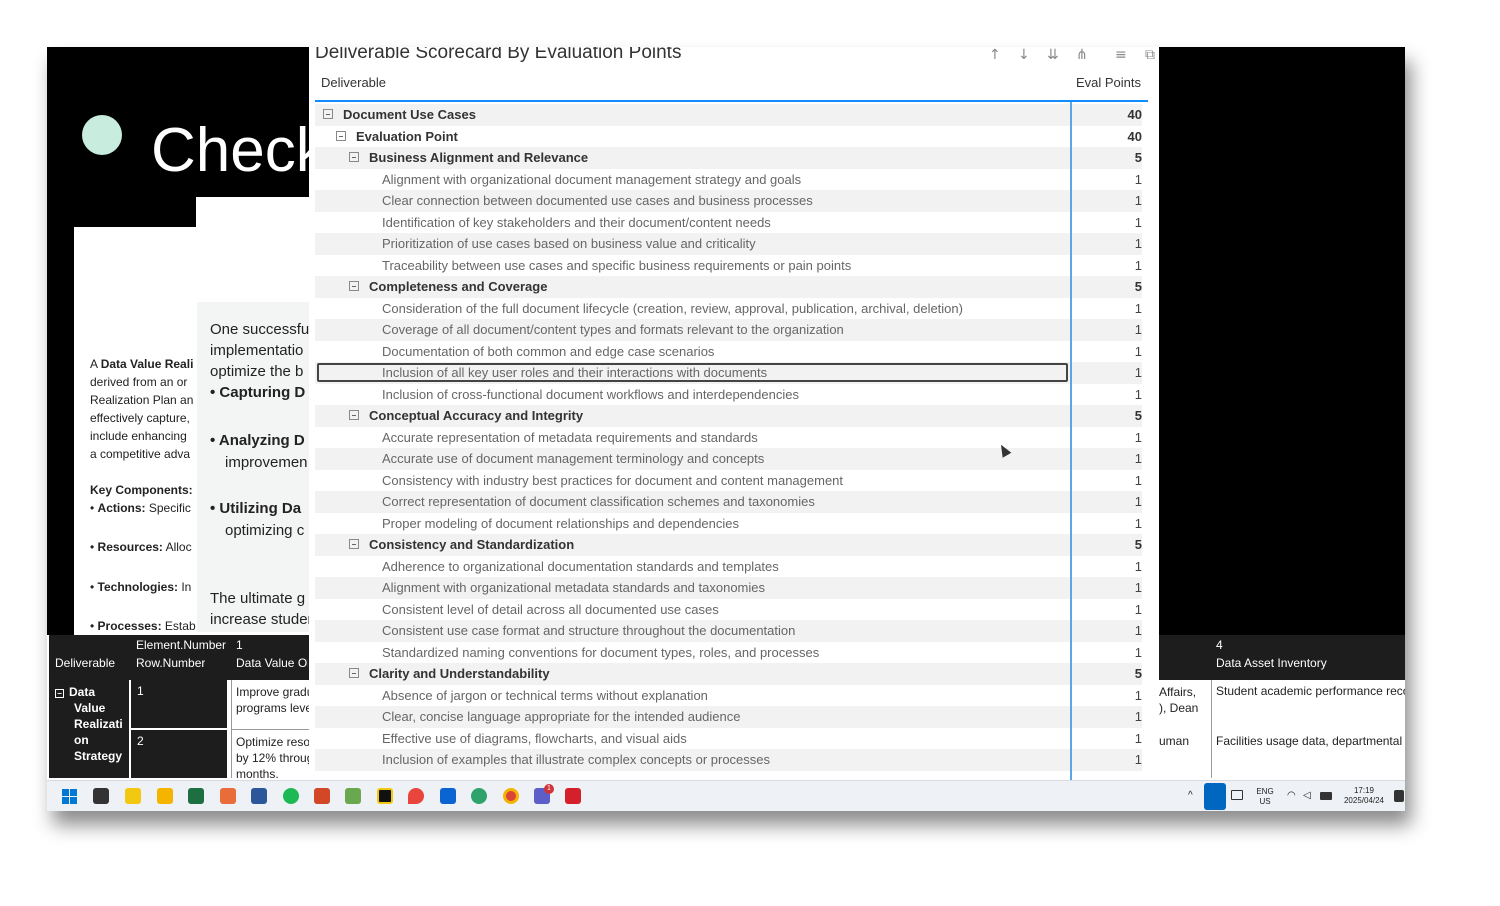  What do you see at coordinates (1024, 55) in the screenshot?
I see `arrow-down-icon: ↓` at bounding box center [1024, 55].